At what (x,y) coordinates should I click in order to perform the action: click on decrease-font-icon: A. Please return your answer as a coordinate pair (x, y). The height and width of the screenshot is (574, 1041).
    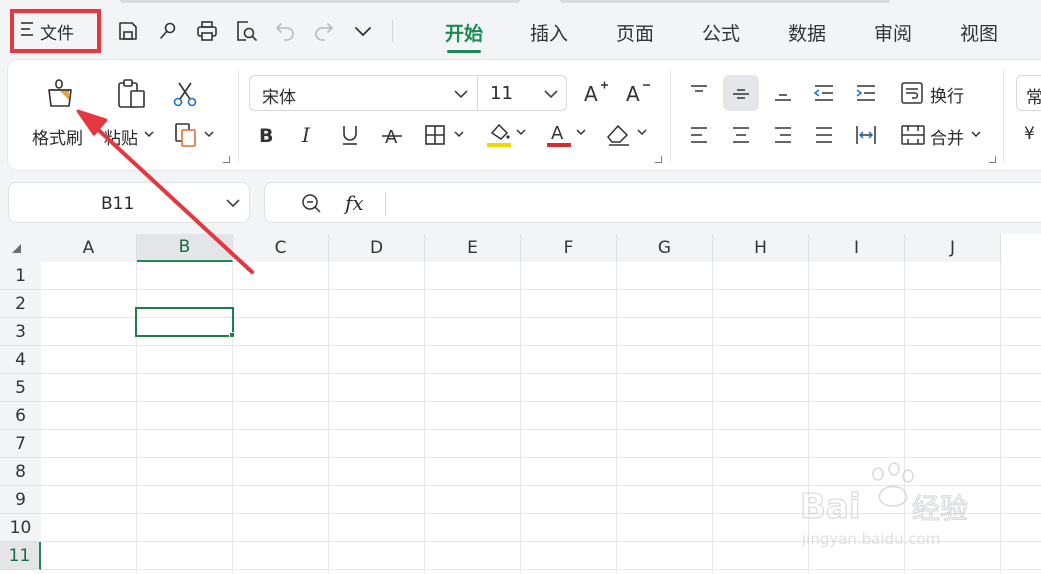
    Looking at the image, I should click on (638, 93).